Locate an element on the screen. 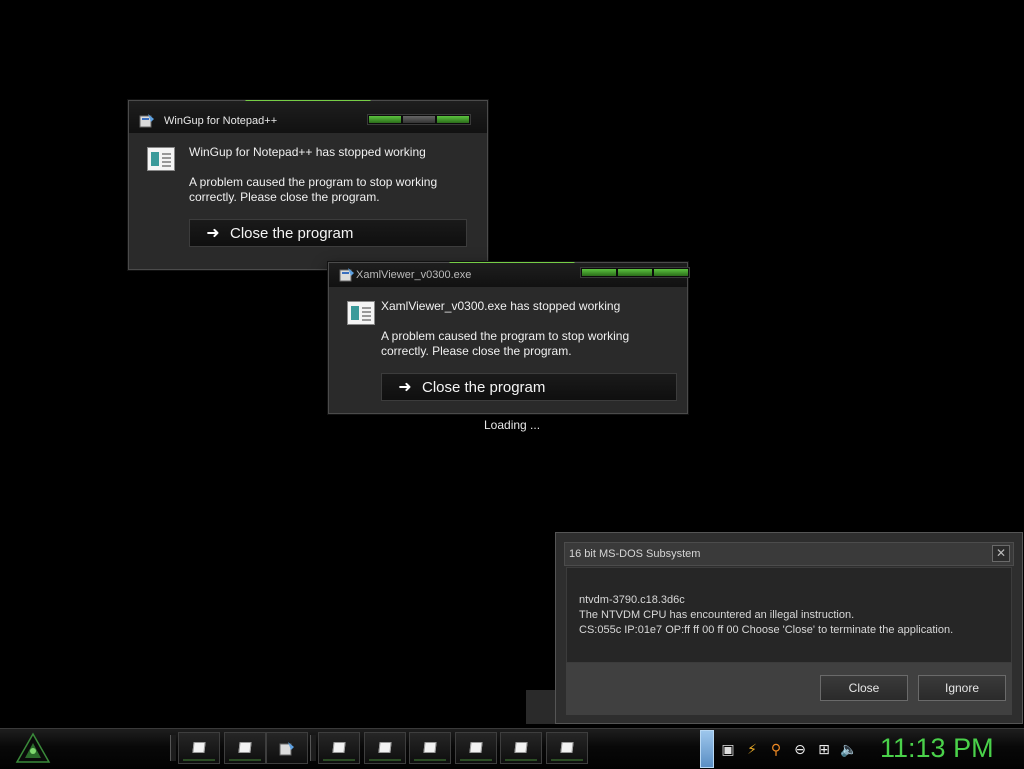 This screenshot has width=1024, height=769. dialog-titlebar: 16 bit MS-DOS Subsystem ✕ is located at coordinates (789, 554).